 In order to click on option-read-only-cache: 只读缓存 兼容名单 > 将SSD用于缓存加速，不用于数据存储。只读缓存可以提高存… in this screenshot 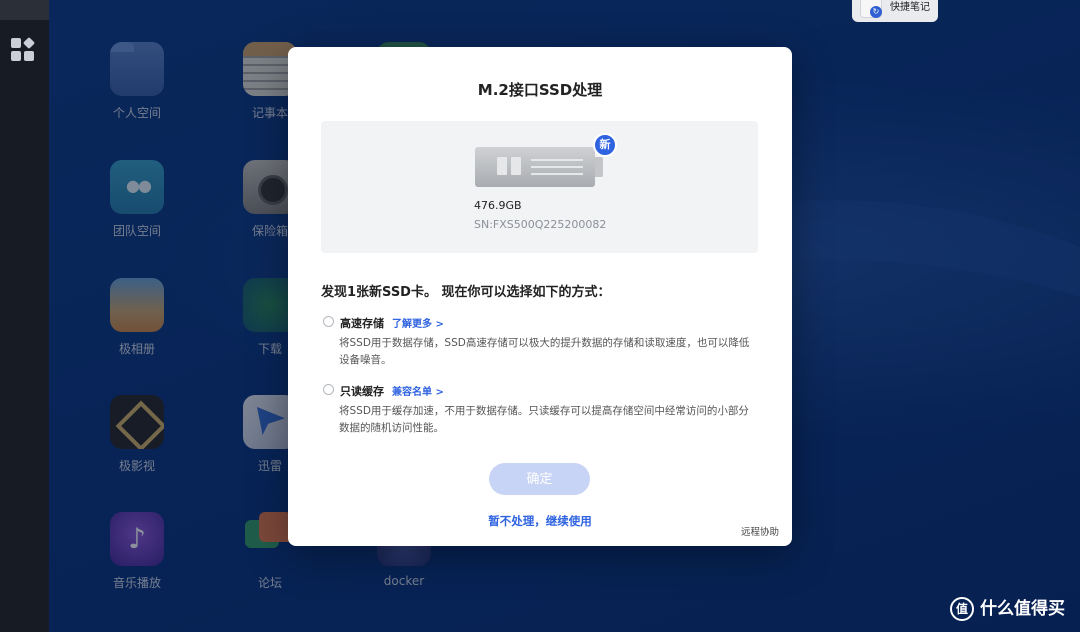, I will do `click(541, 409)`.